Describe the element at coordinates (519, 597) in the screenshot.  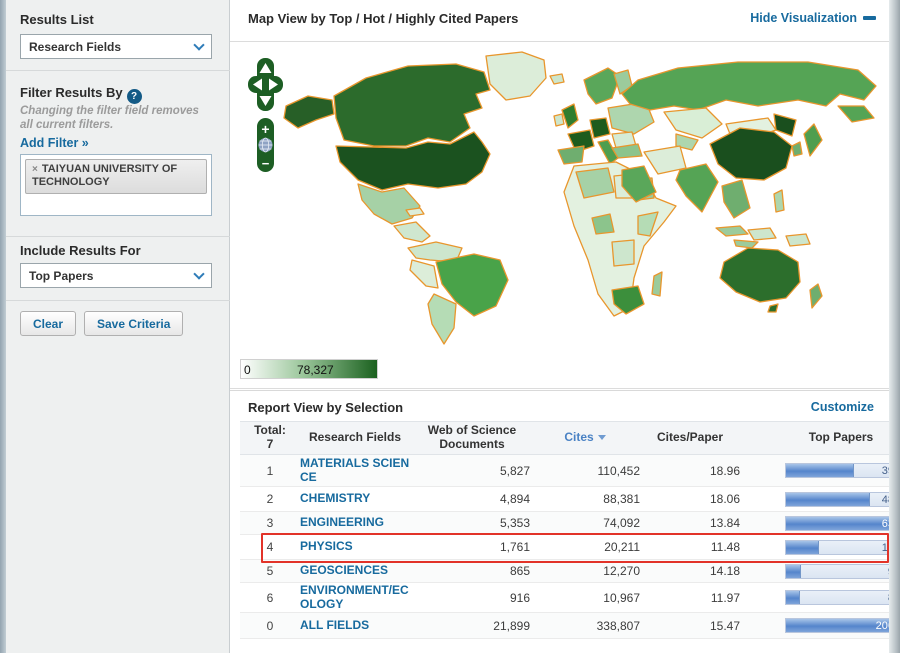
I see `docs-value: 916` at that location.